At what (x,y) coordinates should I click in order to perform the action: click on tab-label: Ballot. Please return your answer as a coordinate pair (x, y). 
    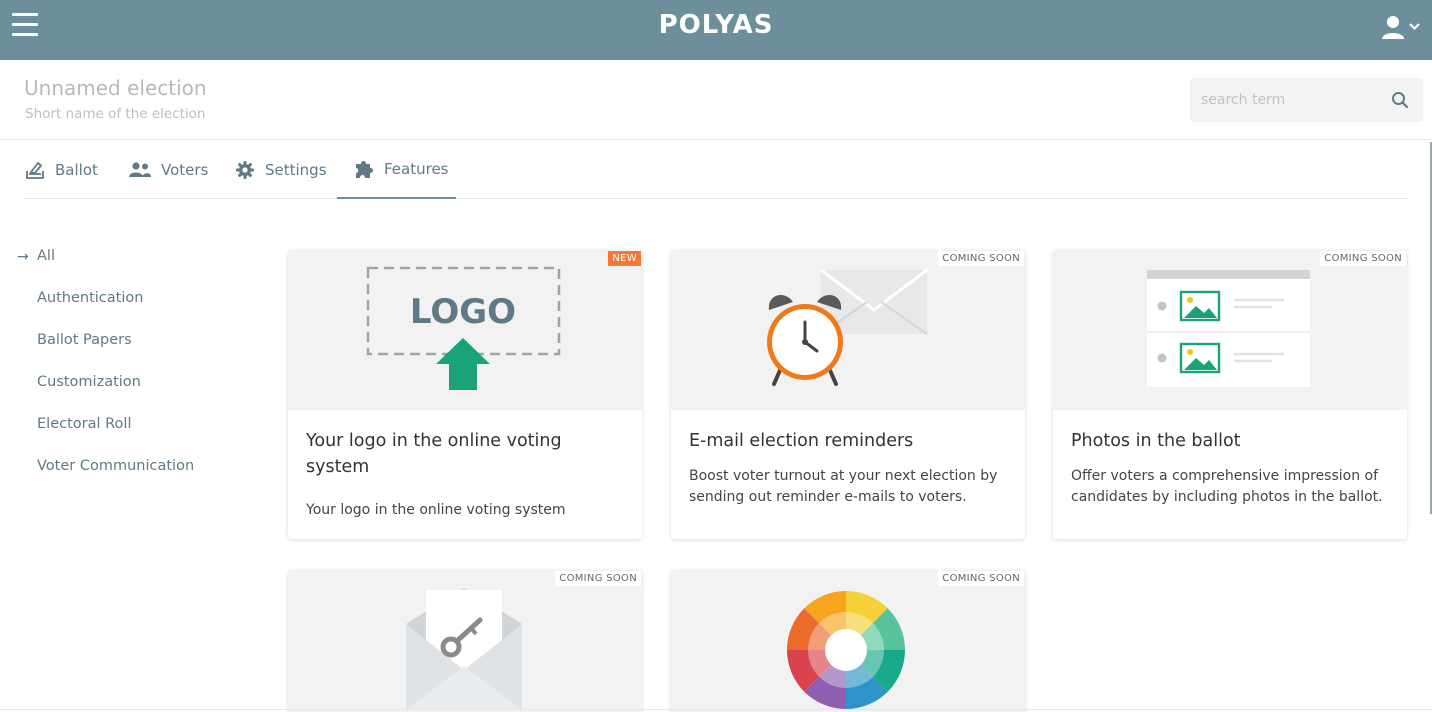
    Looking at the image, I should click on (76, 169).